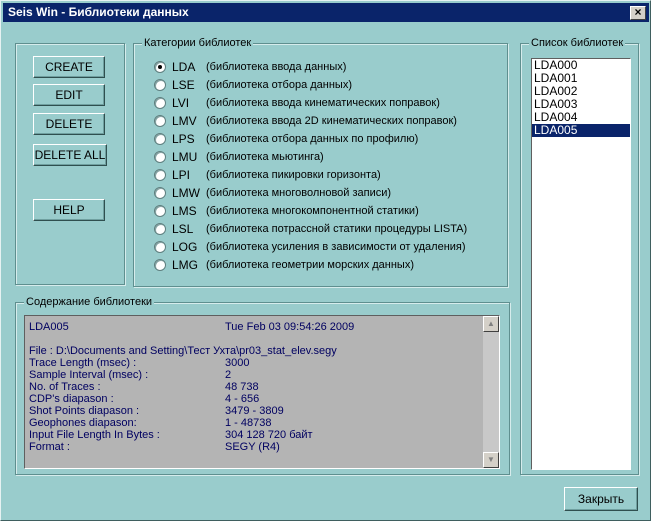 This screenshot has width=651, height=521. What do you see at coordinates (265, 157) in the screenshot?
I see `category-description: (библиотека мьютинга)` at bounding box center [265, 157].